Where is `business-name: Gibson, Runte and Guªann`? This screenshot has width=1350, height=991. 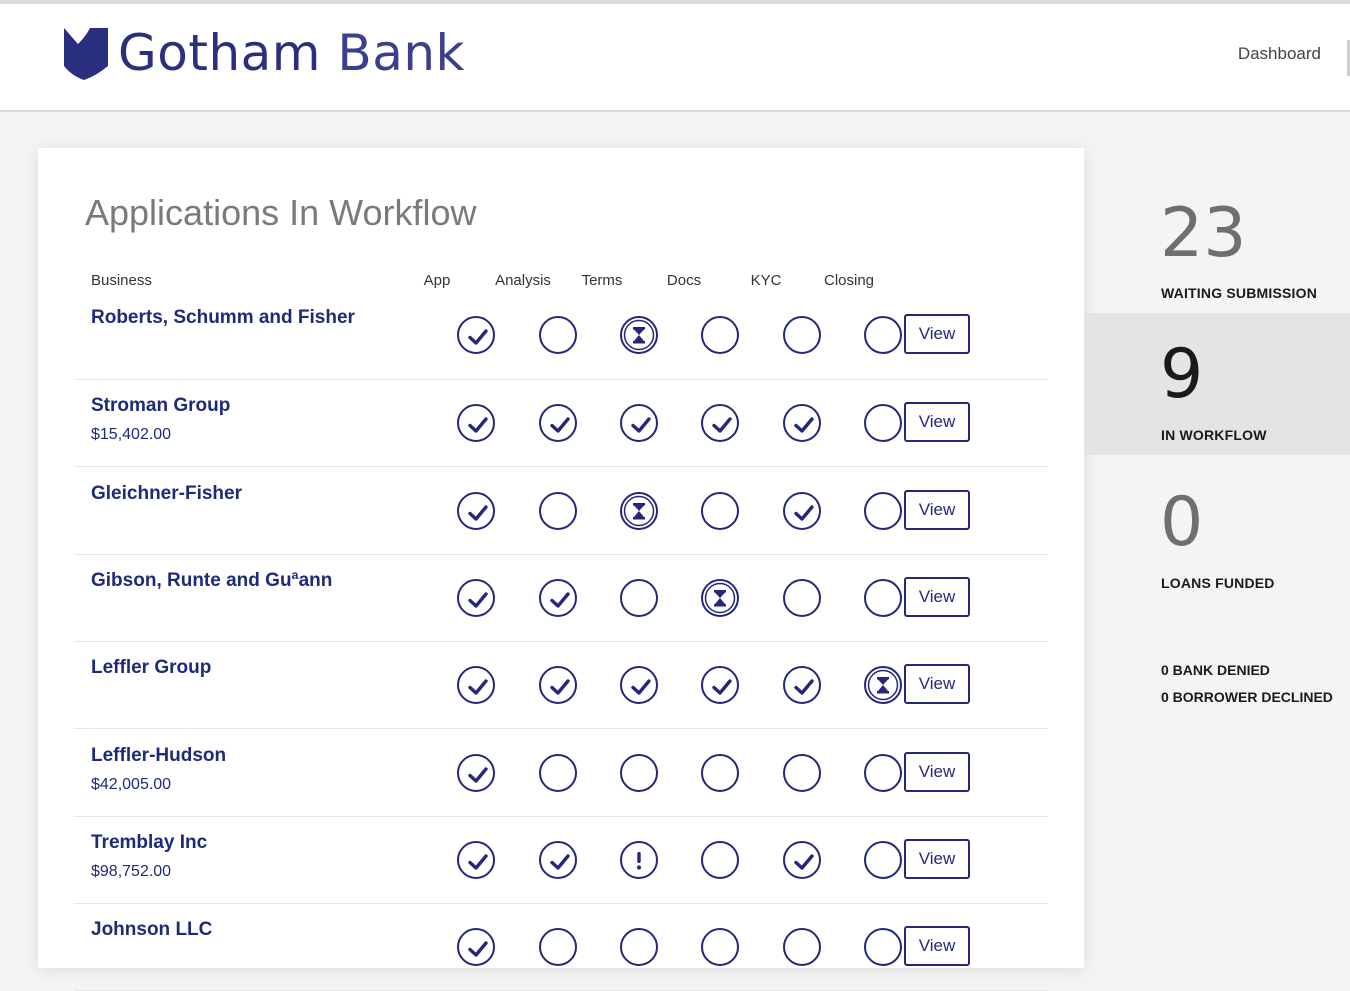 business-name: Gibson, Runte and Guªann is located at coordinates (211, 581).